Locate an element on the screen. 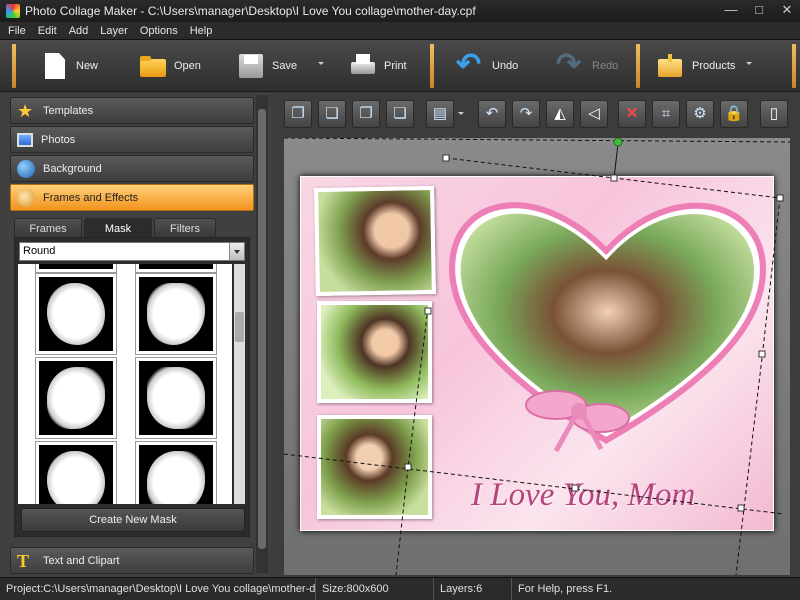 This screenshot has height=600, width=800. canvas-toolbar: ❐ ❏ ❐ ❏ ▤ ↶ ↷ ◭ ◁ ✕ ⌗ ⚙ 🔒 ▯ is located at coordinates (537, 115).